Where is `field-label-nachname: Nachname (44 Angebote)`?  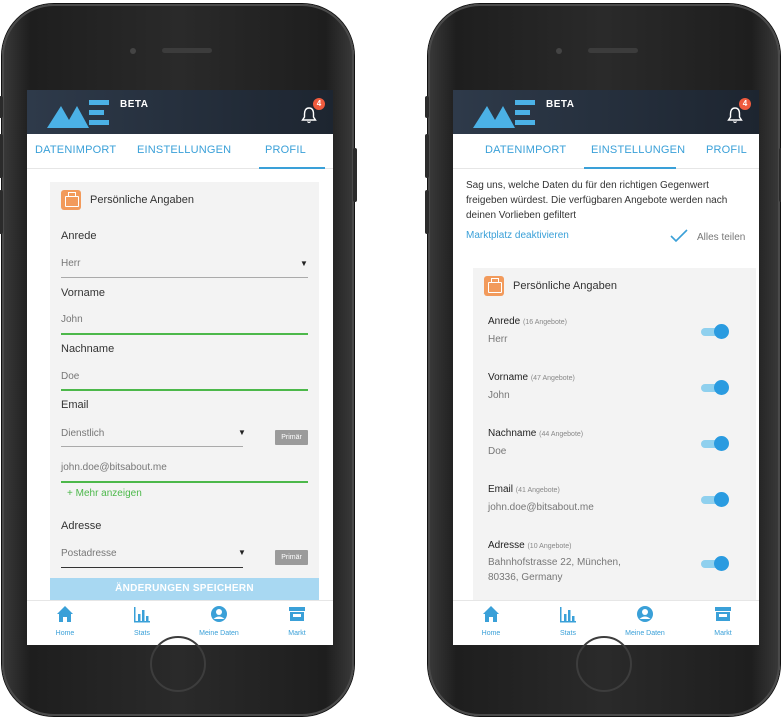
field-label-nachname: Nachname (44 Angebote) is located at coordinates (536, 433).